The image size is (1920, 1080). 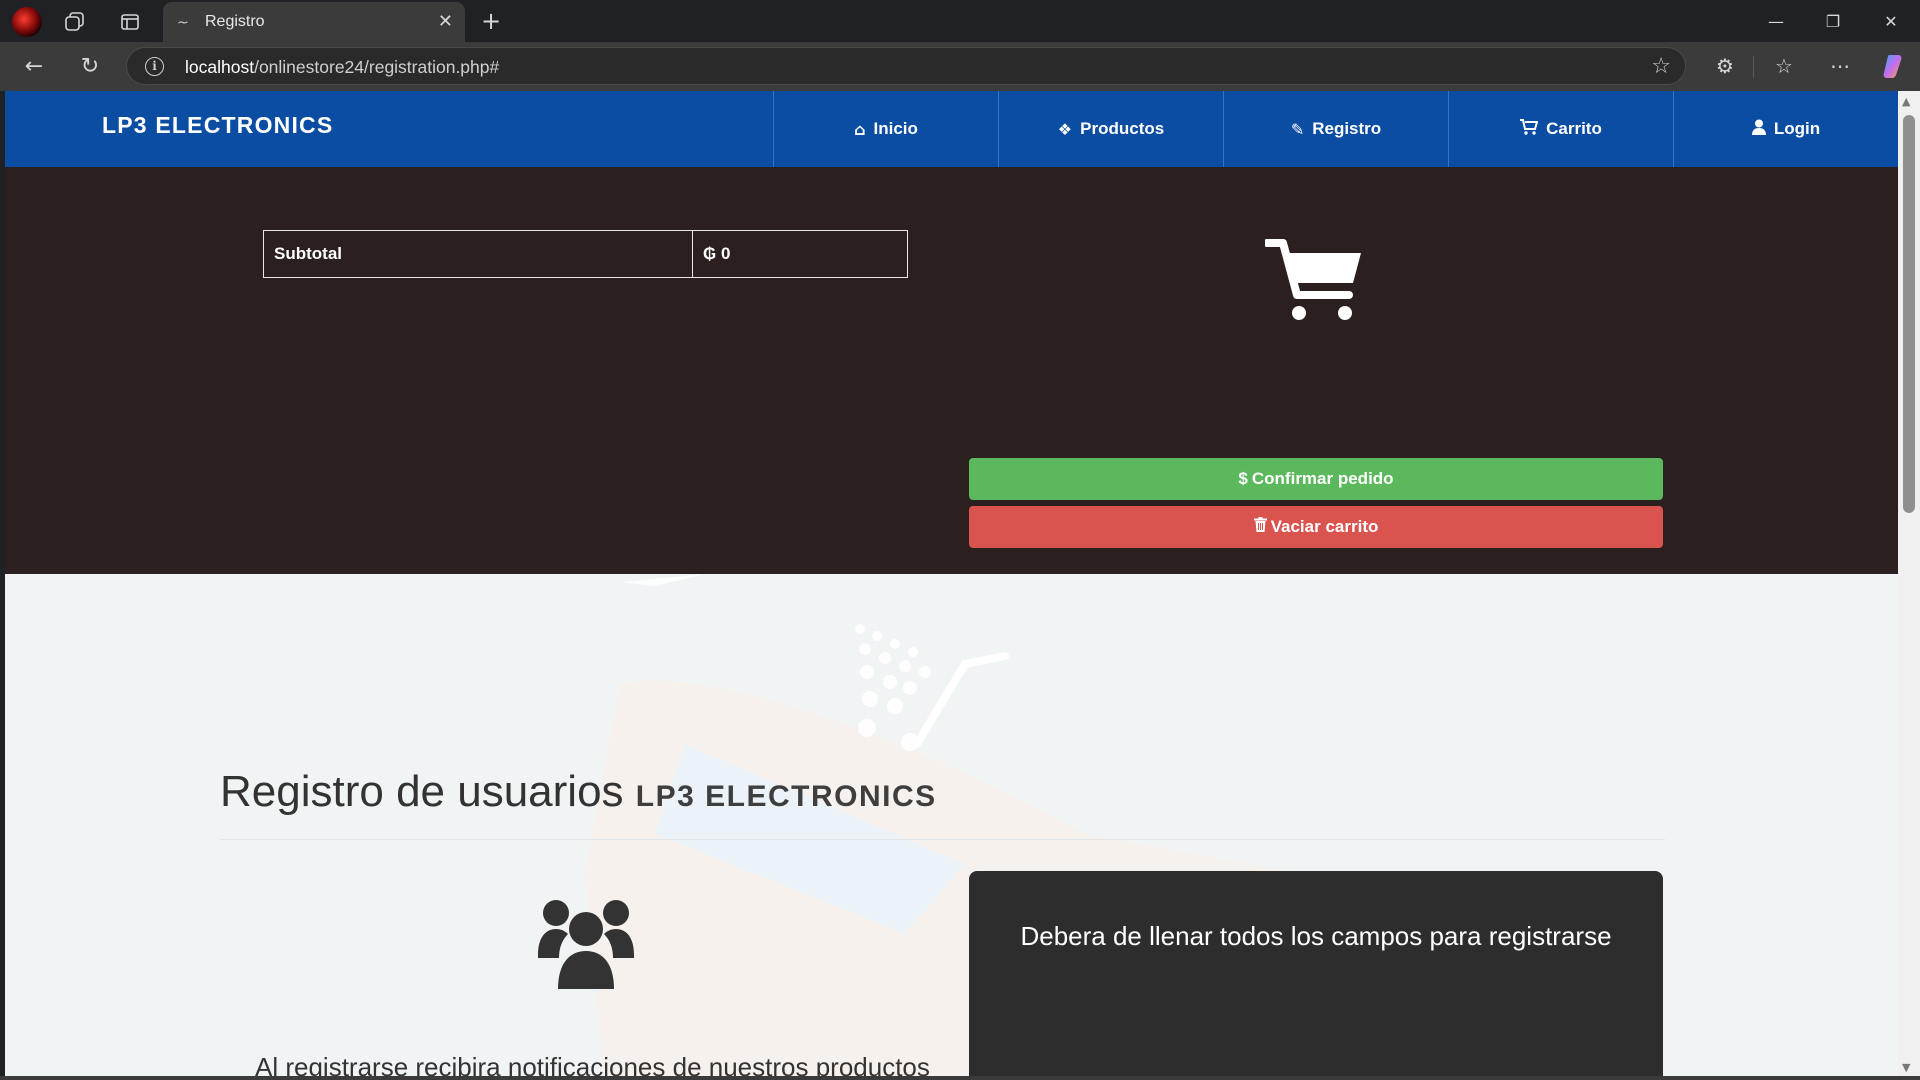 What do you see at coordinates (154, 66) in the screenshot?
I see `site-info-icon: i` at bounding box center [154, 66].